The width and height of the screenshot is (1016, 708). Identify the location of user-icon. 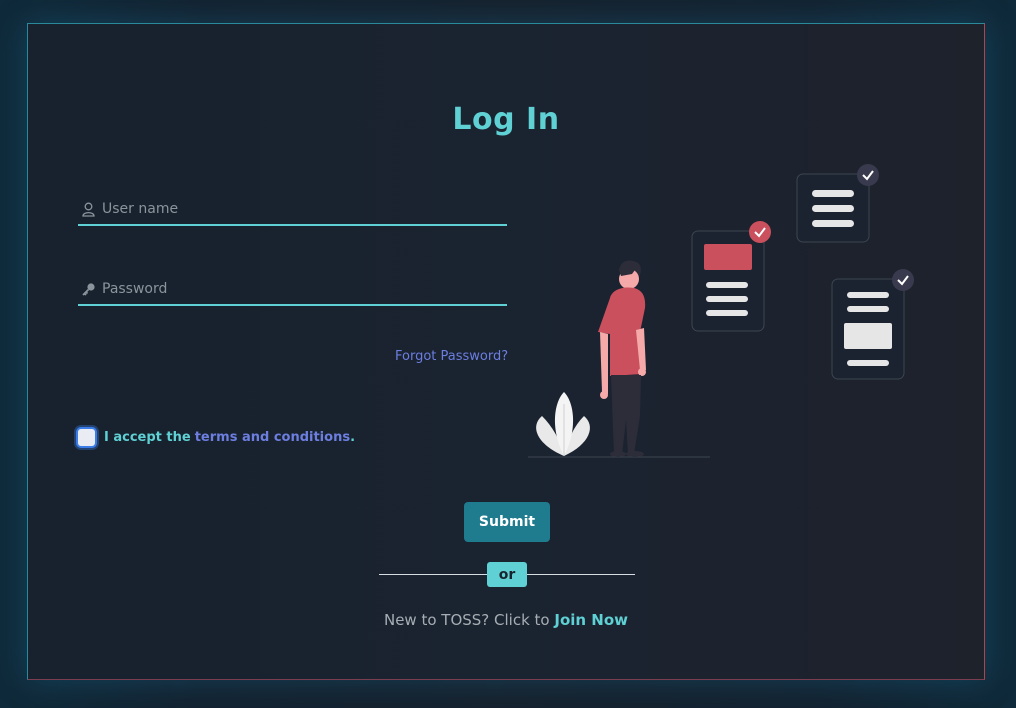
(88, 209).